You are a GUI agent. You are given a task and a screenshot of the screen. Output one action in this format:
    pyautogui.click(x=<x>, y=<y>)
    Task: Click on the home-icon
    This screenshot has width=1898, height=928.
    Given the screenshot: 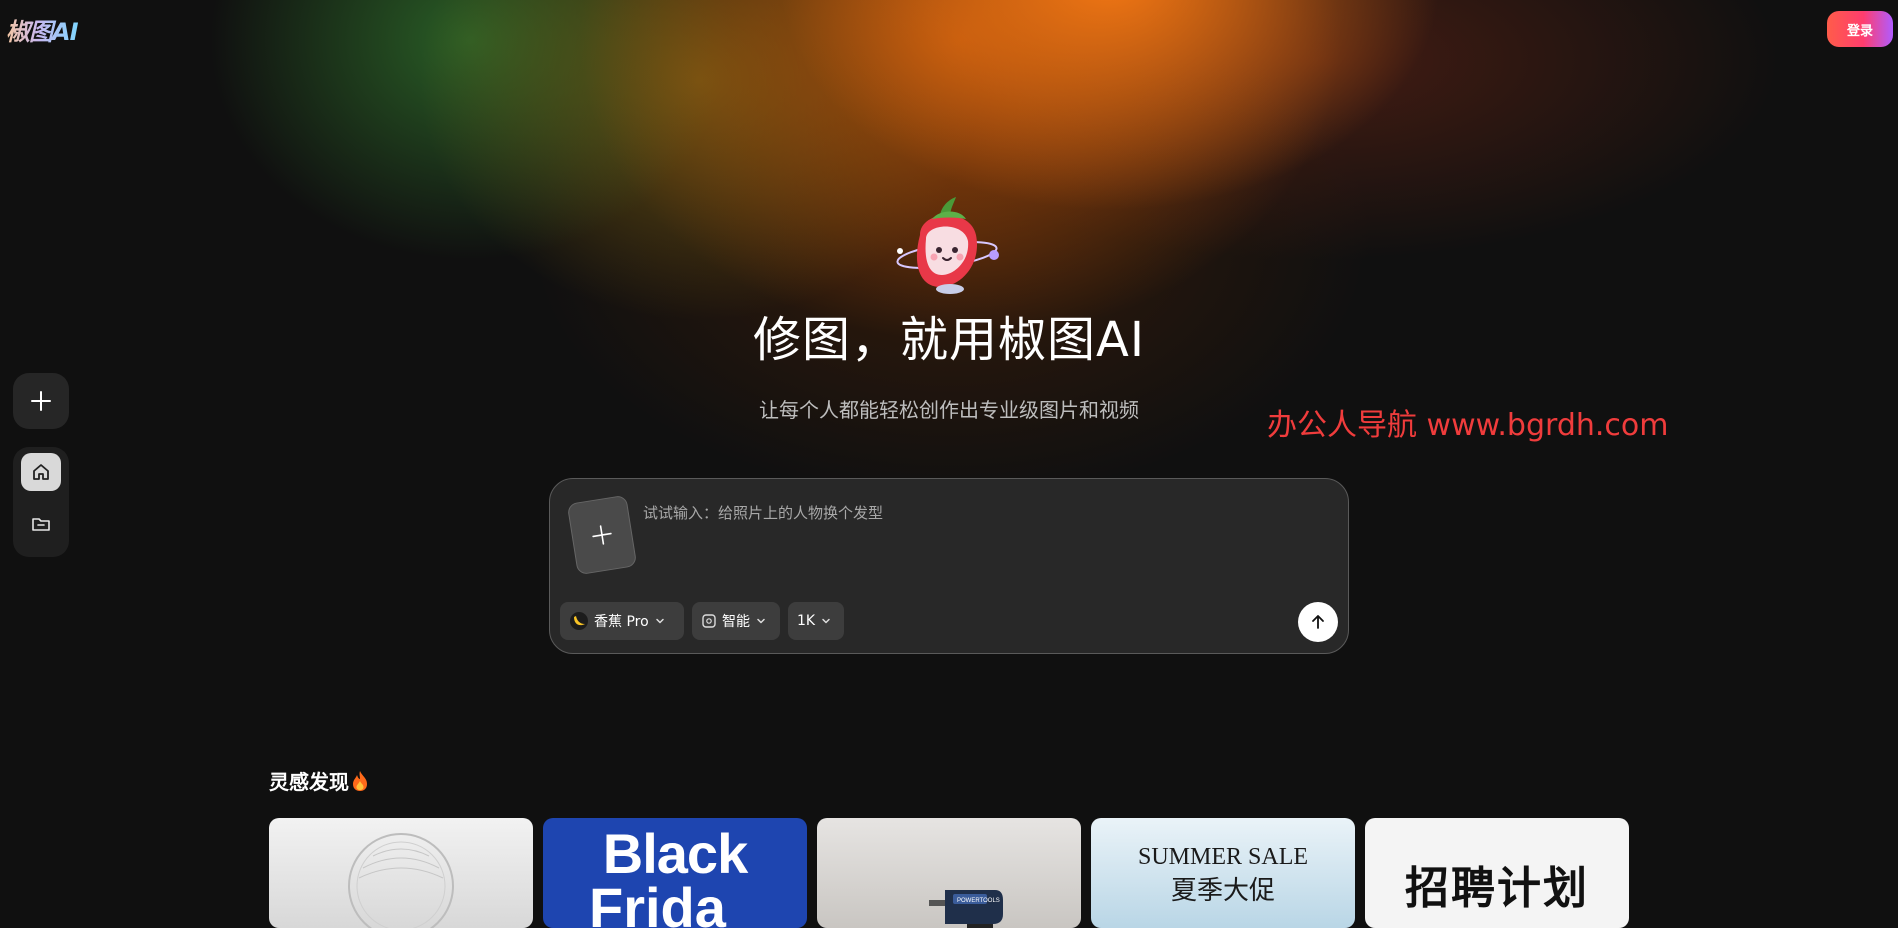 What is the action you would take?
    pyautogui.click(x=41, y=472)
    